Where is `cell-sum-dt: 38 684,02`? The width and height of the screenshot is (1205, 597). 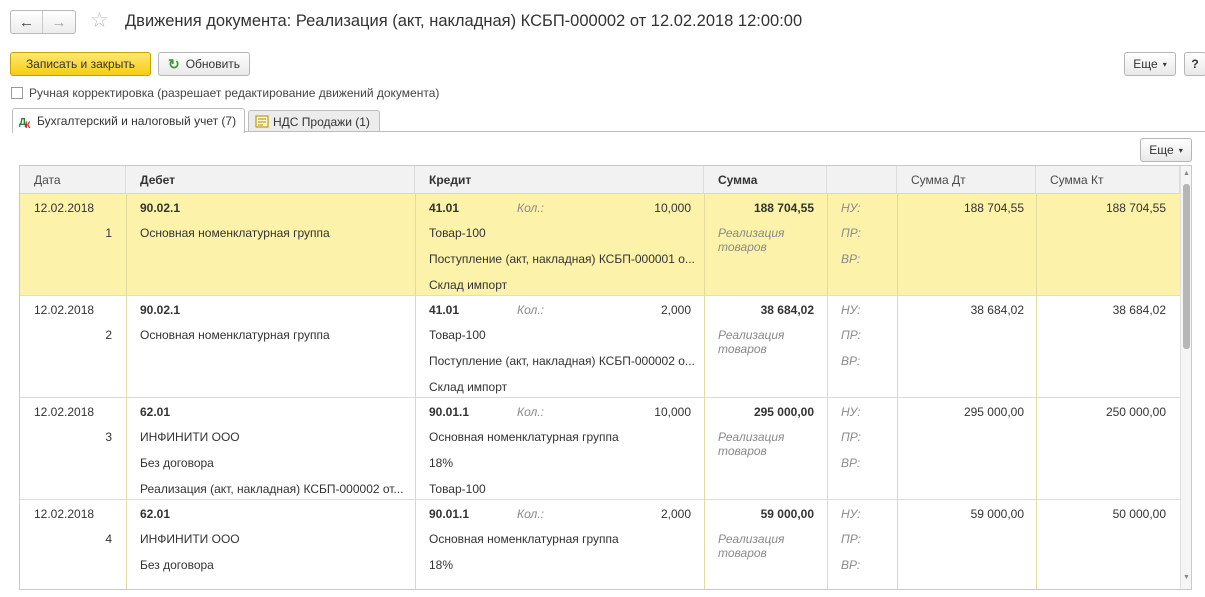 cell-sum-dt: 38 684,02 is located at coordinates (997, 310).